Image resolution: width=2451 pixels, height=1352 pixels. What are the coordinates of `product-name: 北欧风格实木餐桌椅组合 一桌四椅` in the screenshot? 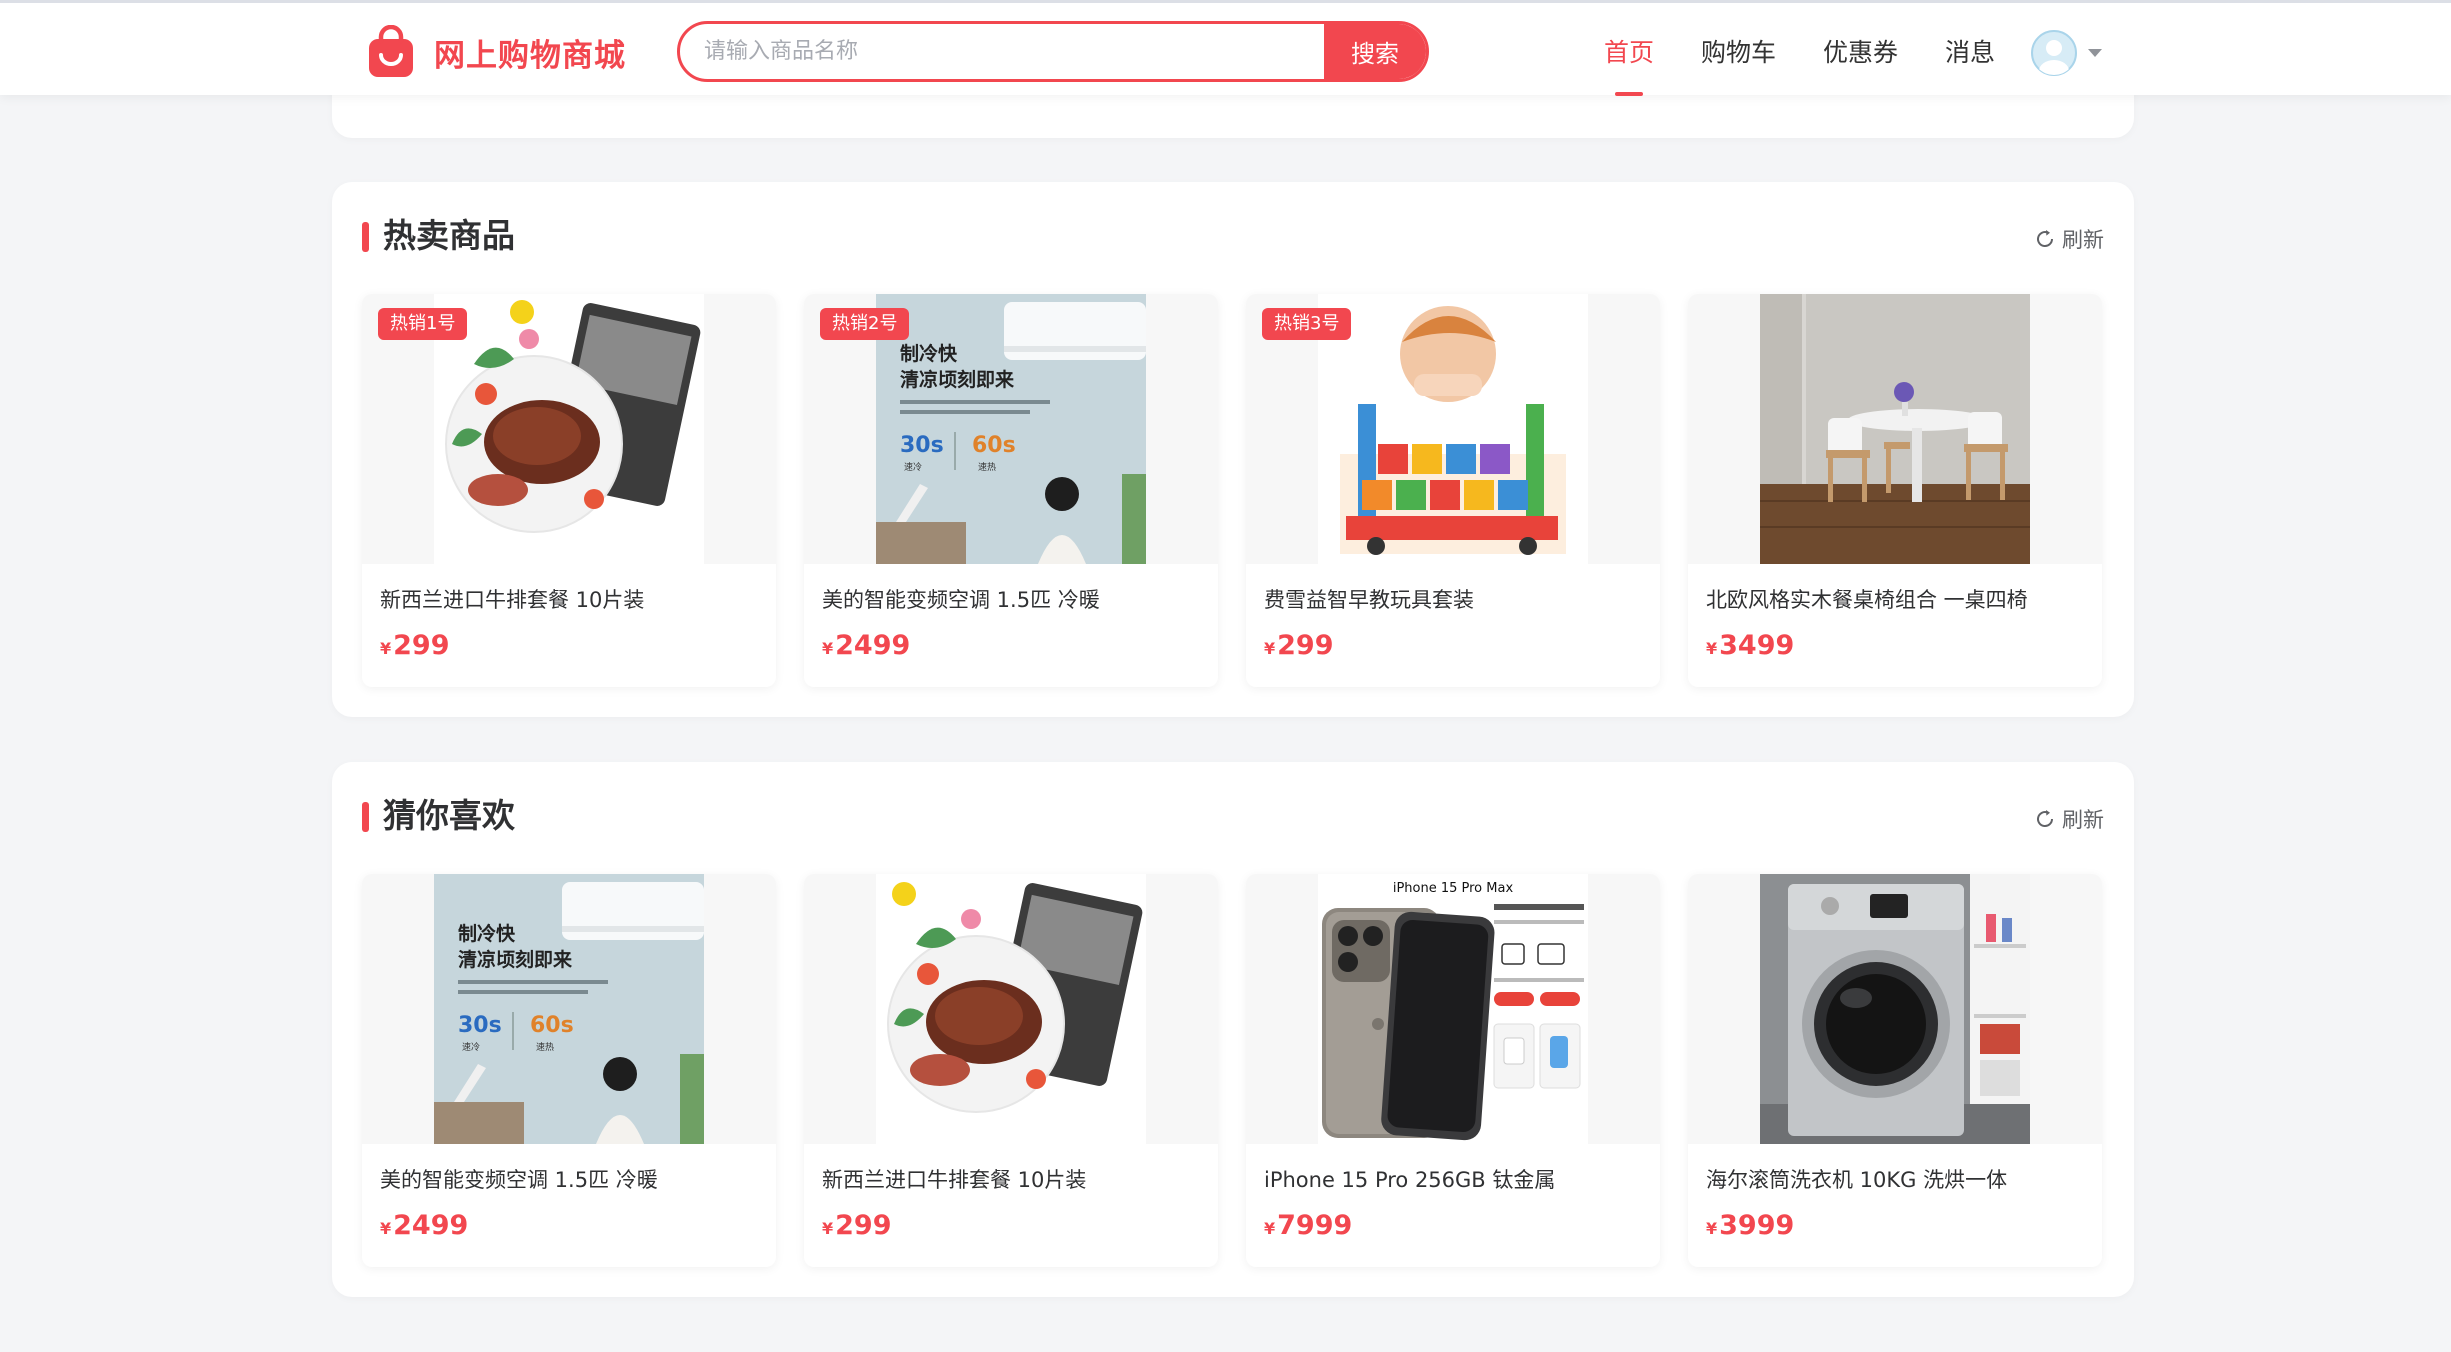 It's located at (1867, 600).